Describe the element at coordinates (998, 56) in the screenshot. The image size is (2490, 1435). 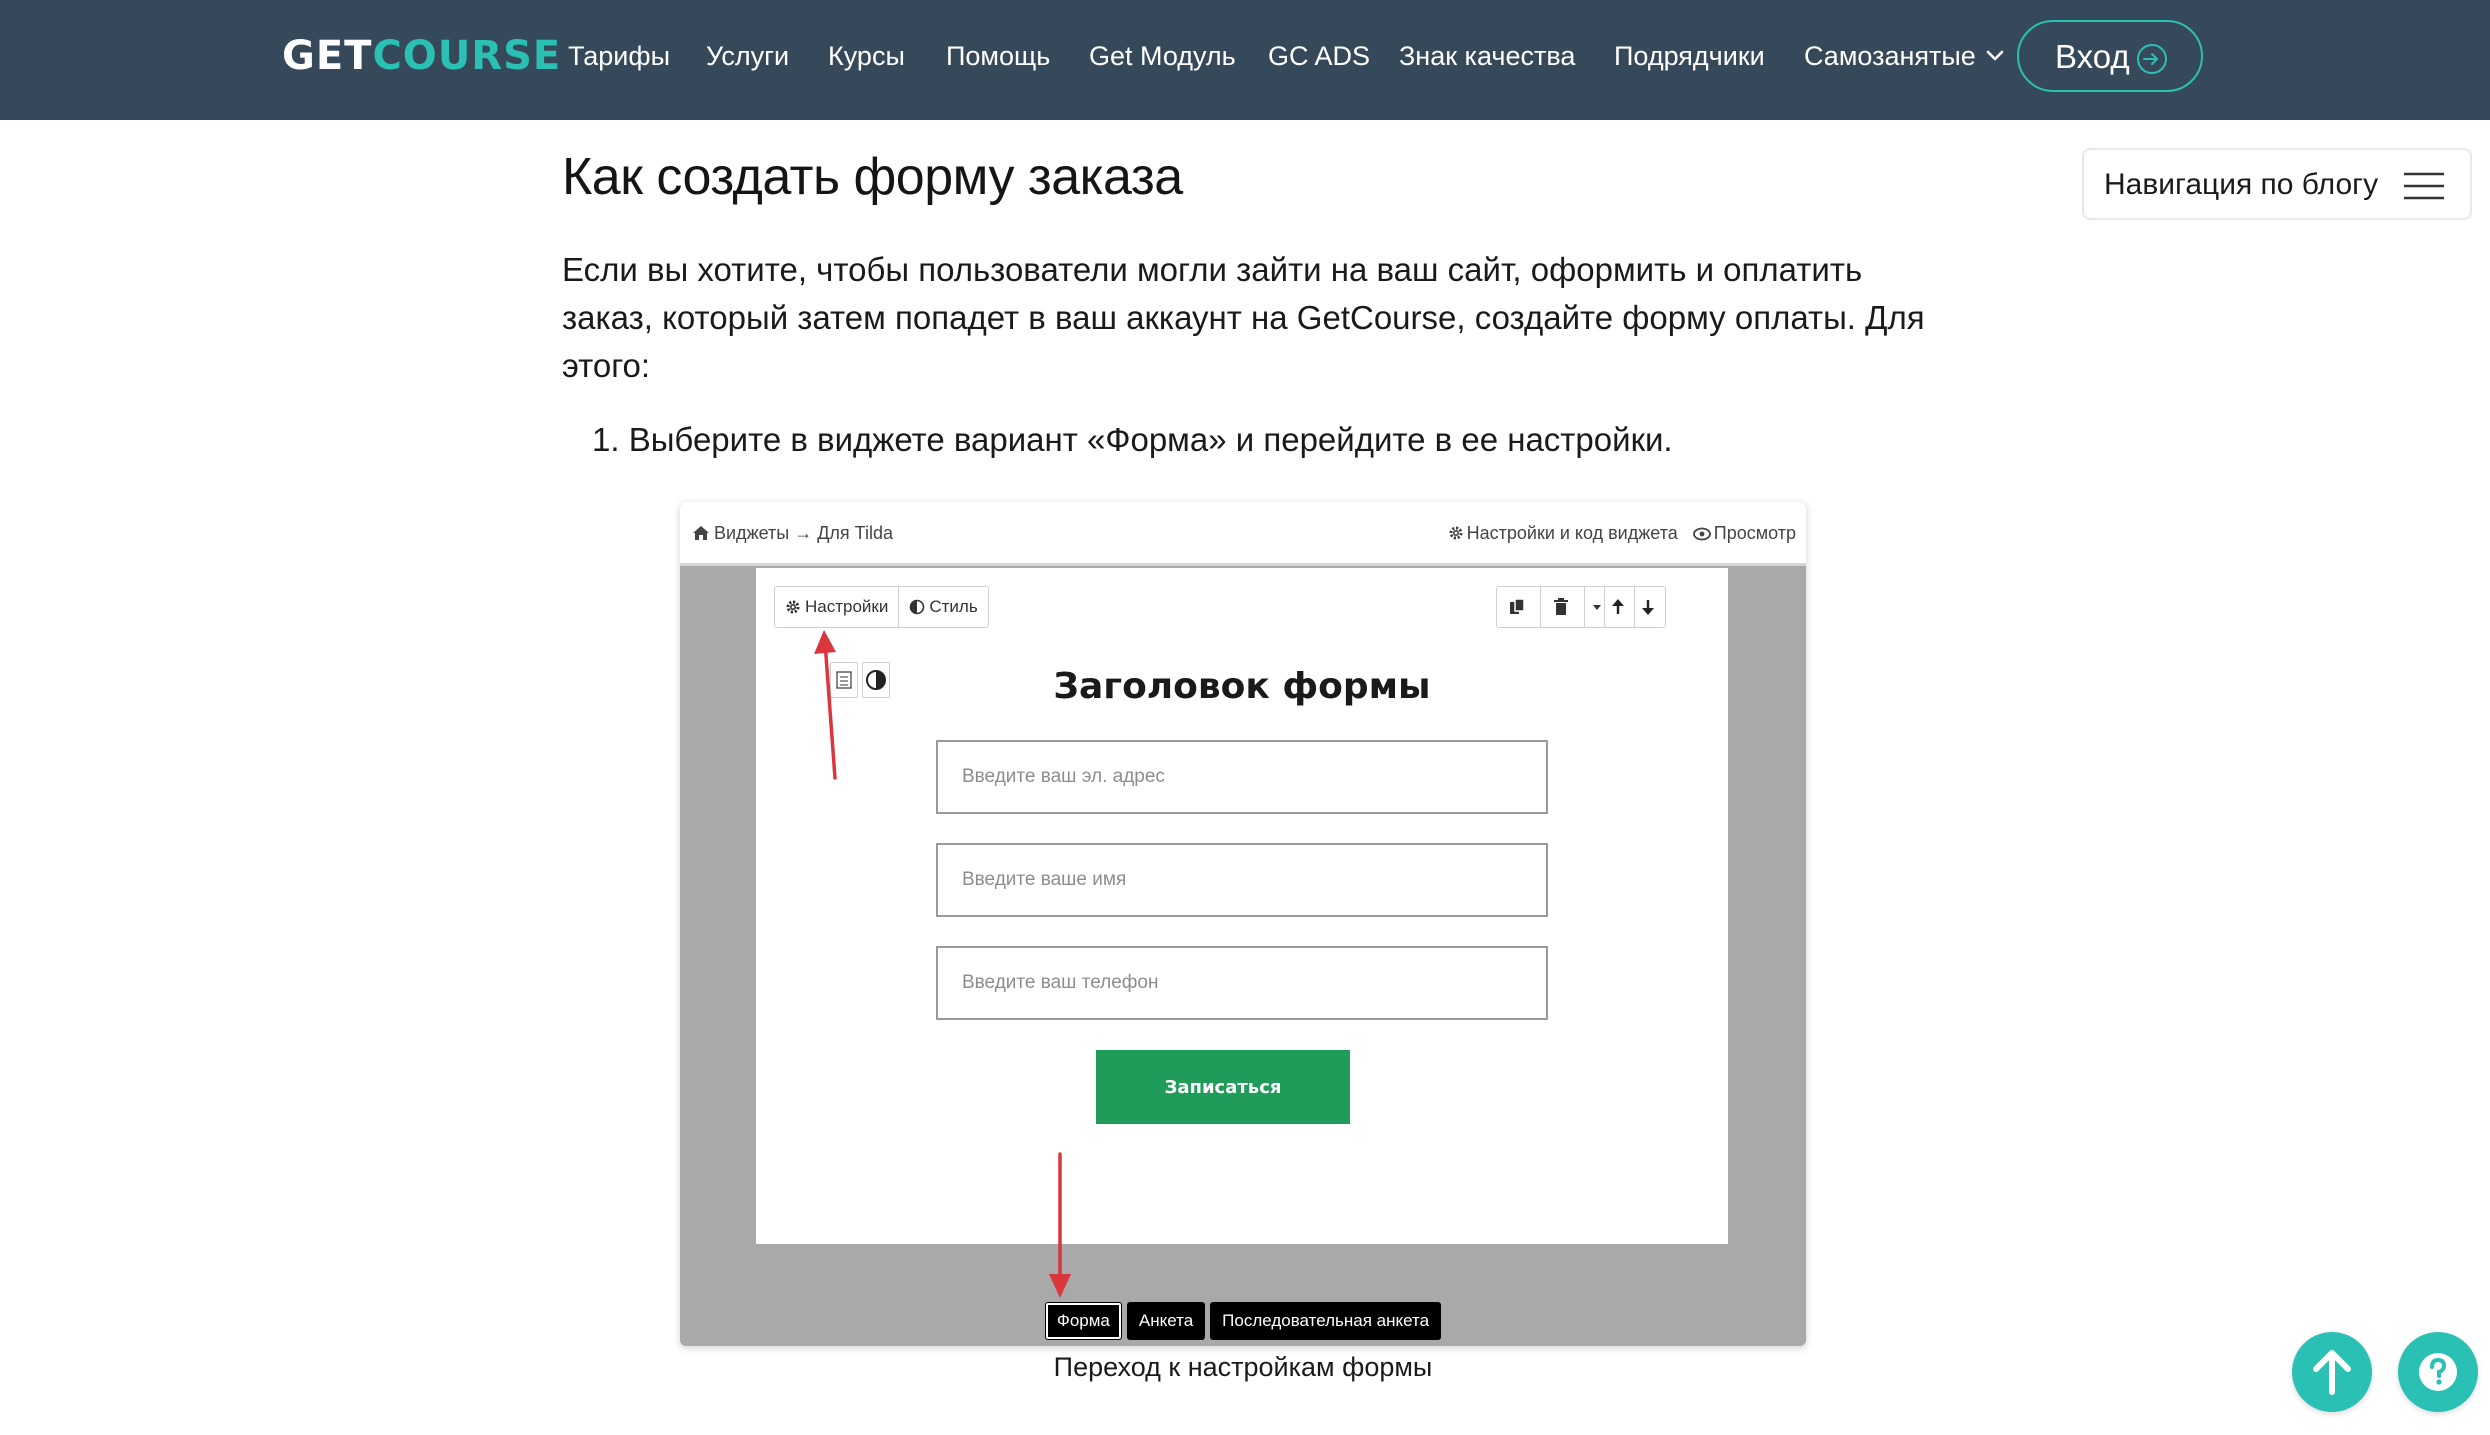
I see `nav-item-help: Помощь` at that location.